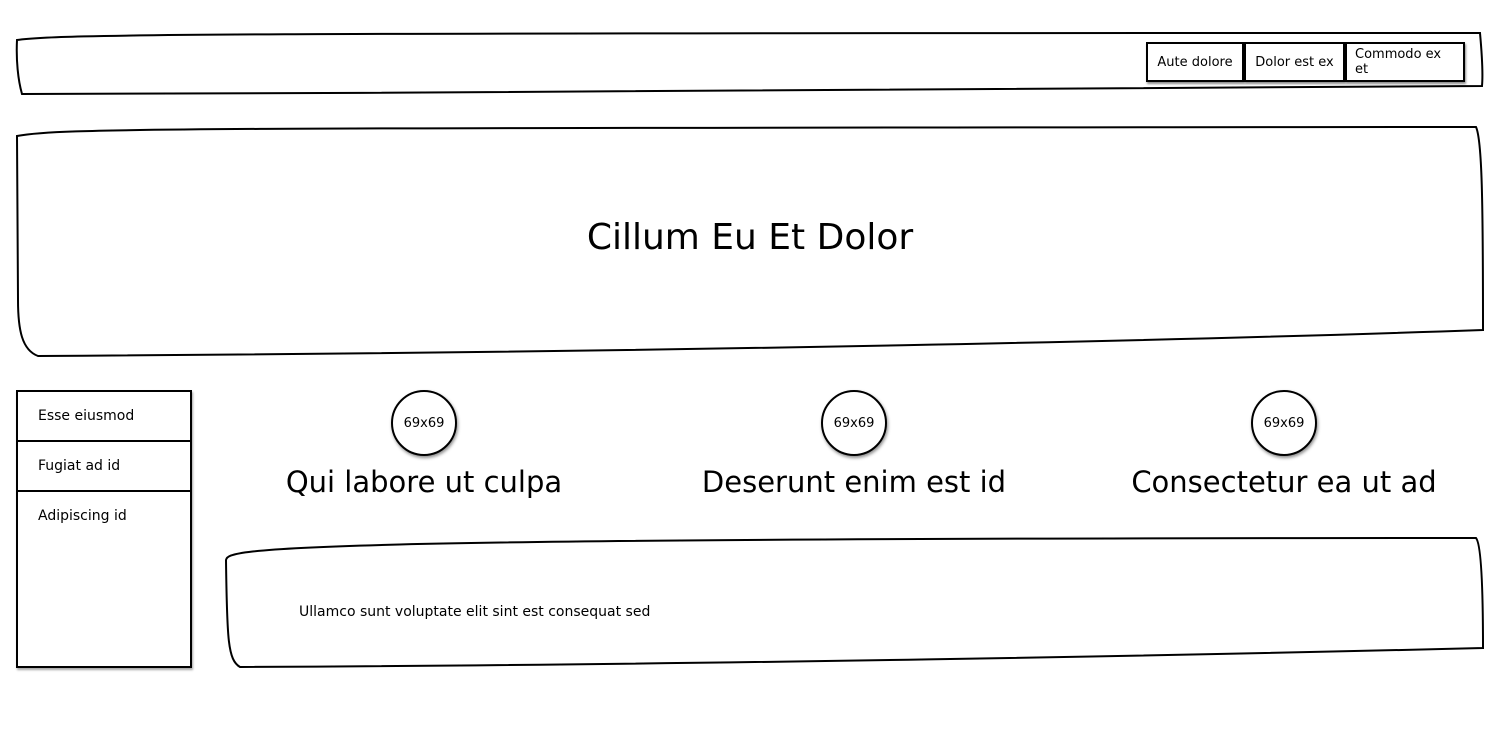  I want to click on feature-card-2: 69x69 Deserunt enim est id, so click(854, 446).